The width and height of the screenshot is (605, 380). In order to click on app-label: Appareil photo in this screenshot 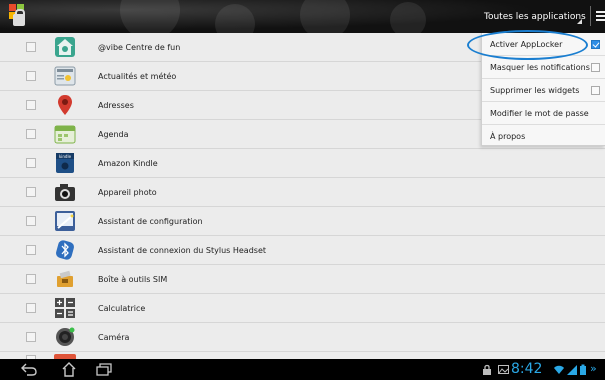, I will do `click(127, 192)`.